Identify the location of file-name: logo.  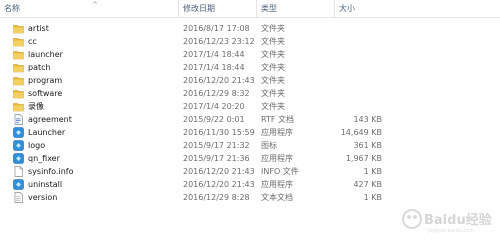
(37, 145).